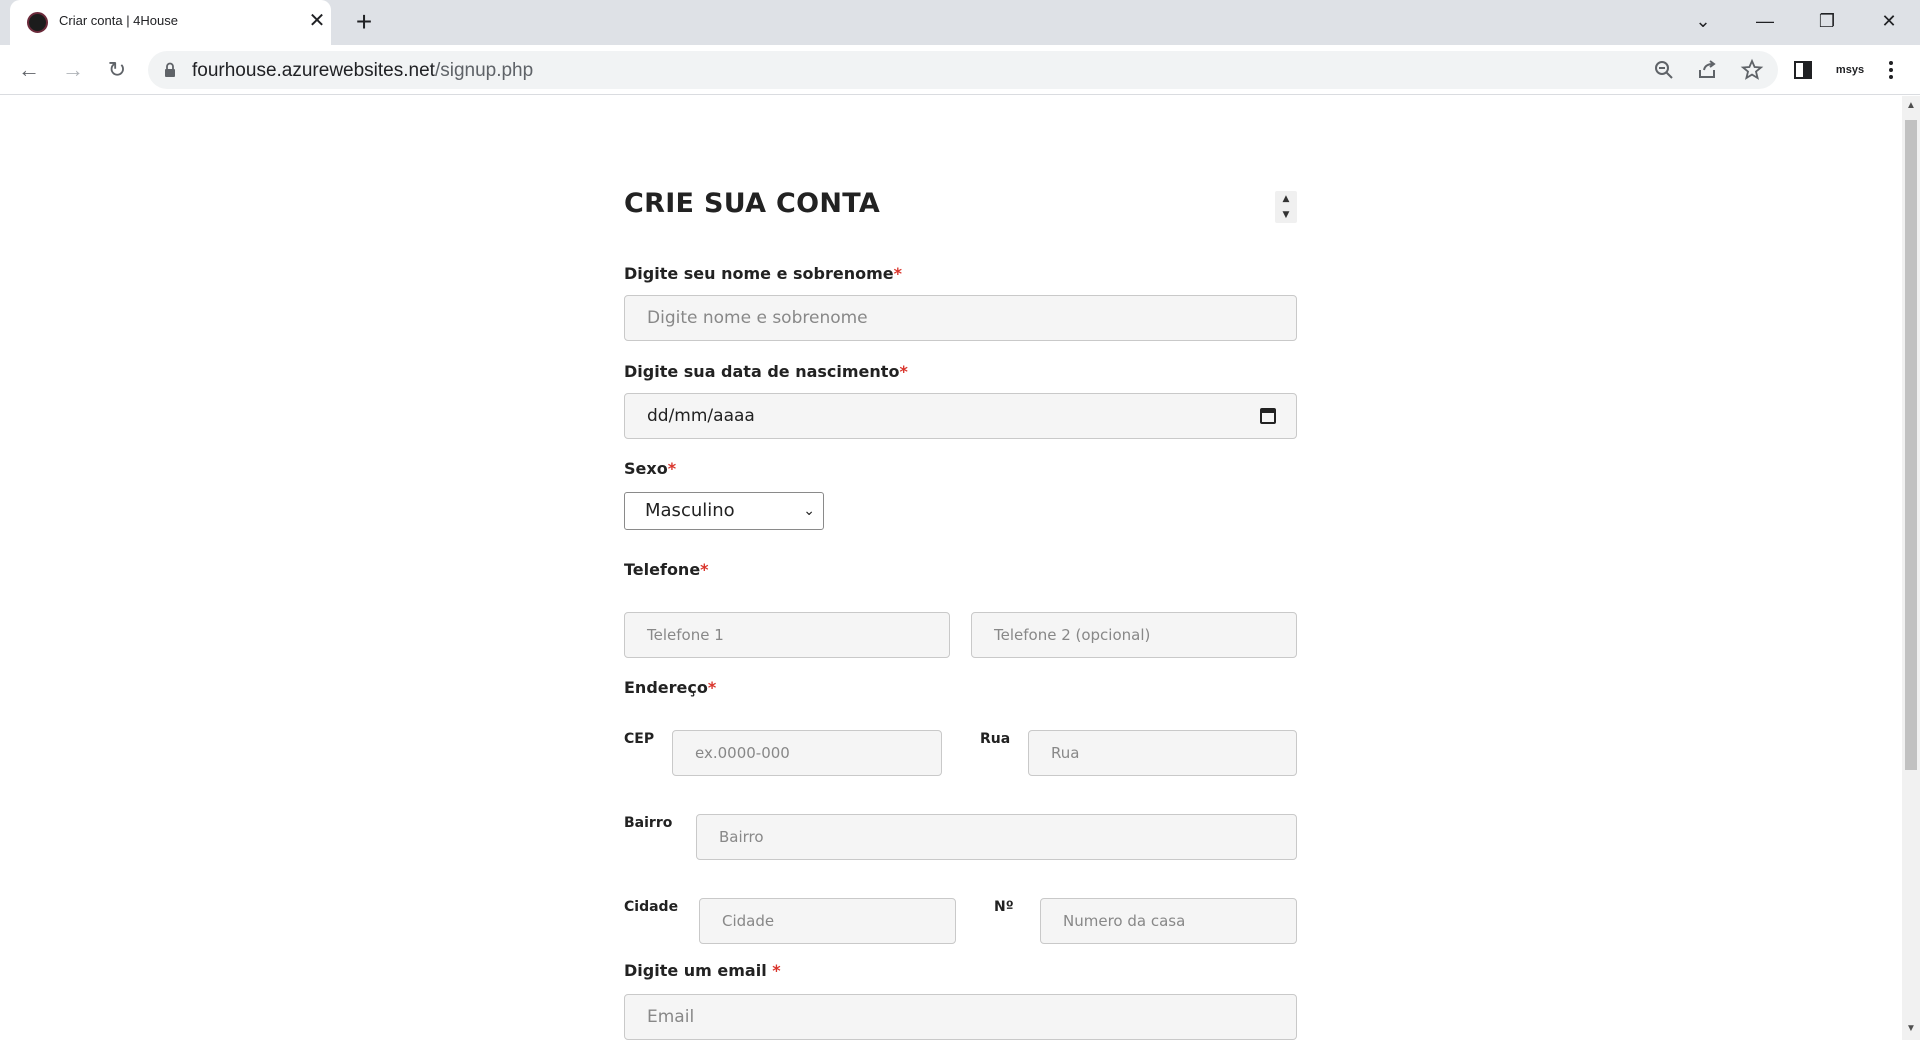  I want to click on house-number-input: Numero da casa, so click(1168, 921).